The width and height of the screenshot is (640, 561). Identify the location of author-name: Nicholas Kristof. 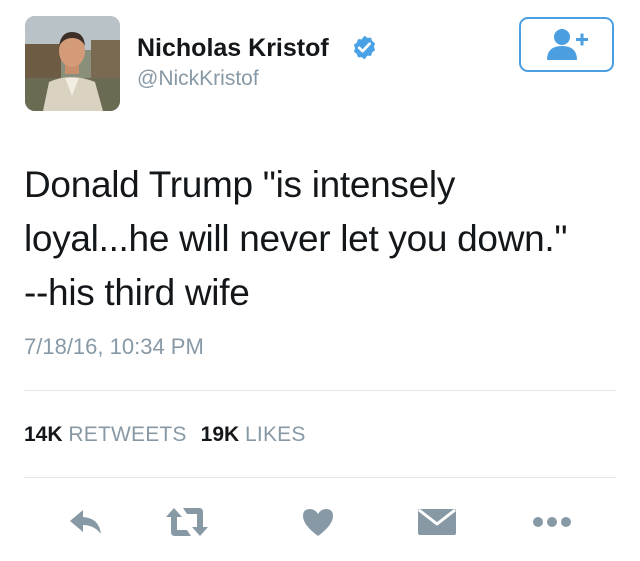
(233, 48).